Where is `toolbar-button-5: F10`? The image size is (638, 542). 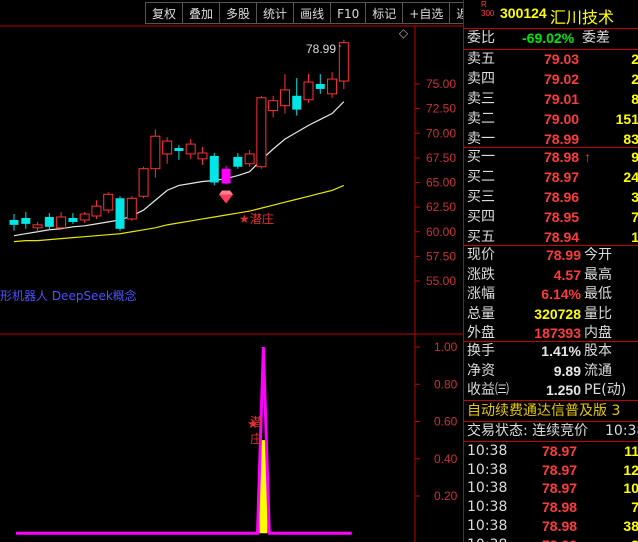 toolbar-button-5: F10 is located at coordinates (348, 13).